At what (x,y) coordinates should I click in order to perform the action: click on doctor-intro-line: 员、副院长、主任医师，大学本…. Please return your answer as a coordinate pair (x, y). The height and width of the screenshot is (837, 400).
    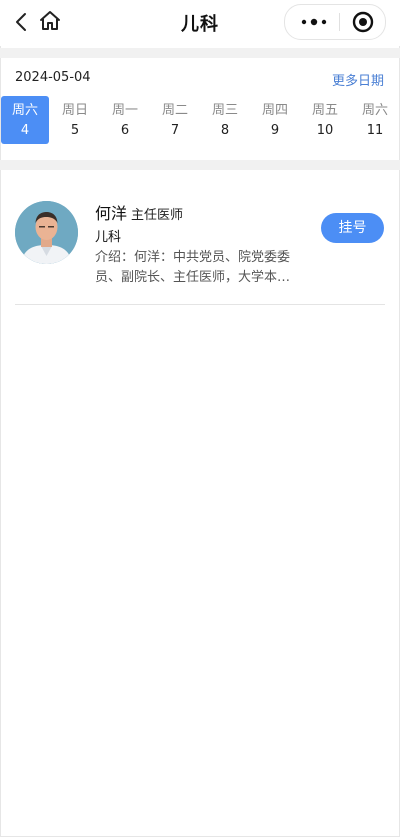
    Looking at the image, I should click on (193, 277).